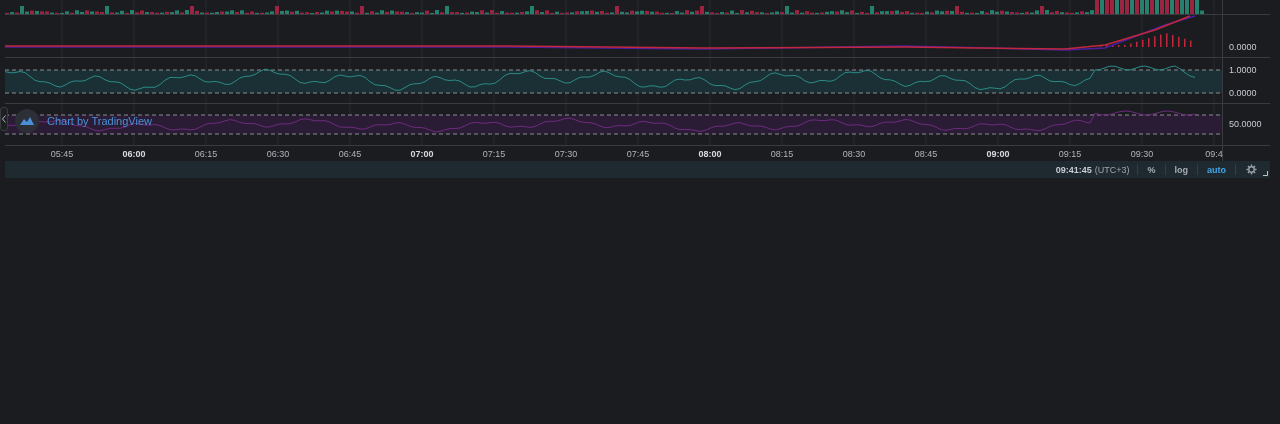  Describe the element at coordinates (782, 154) in the screenshot. I see `time-label: 08:15` at that location.